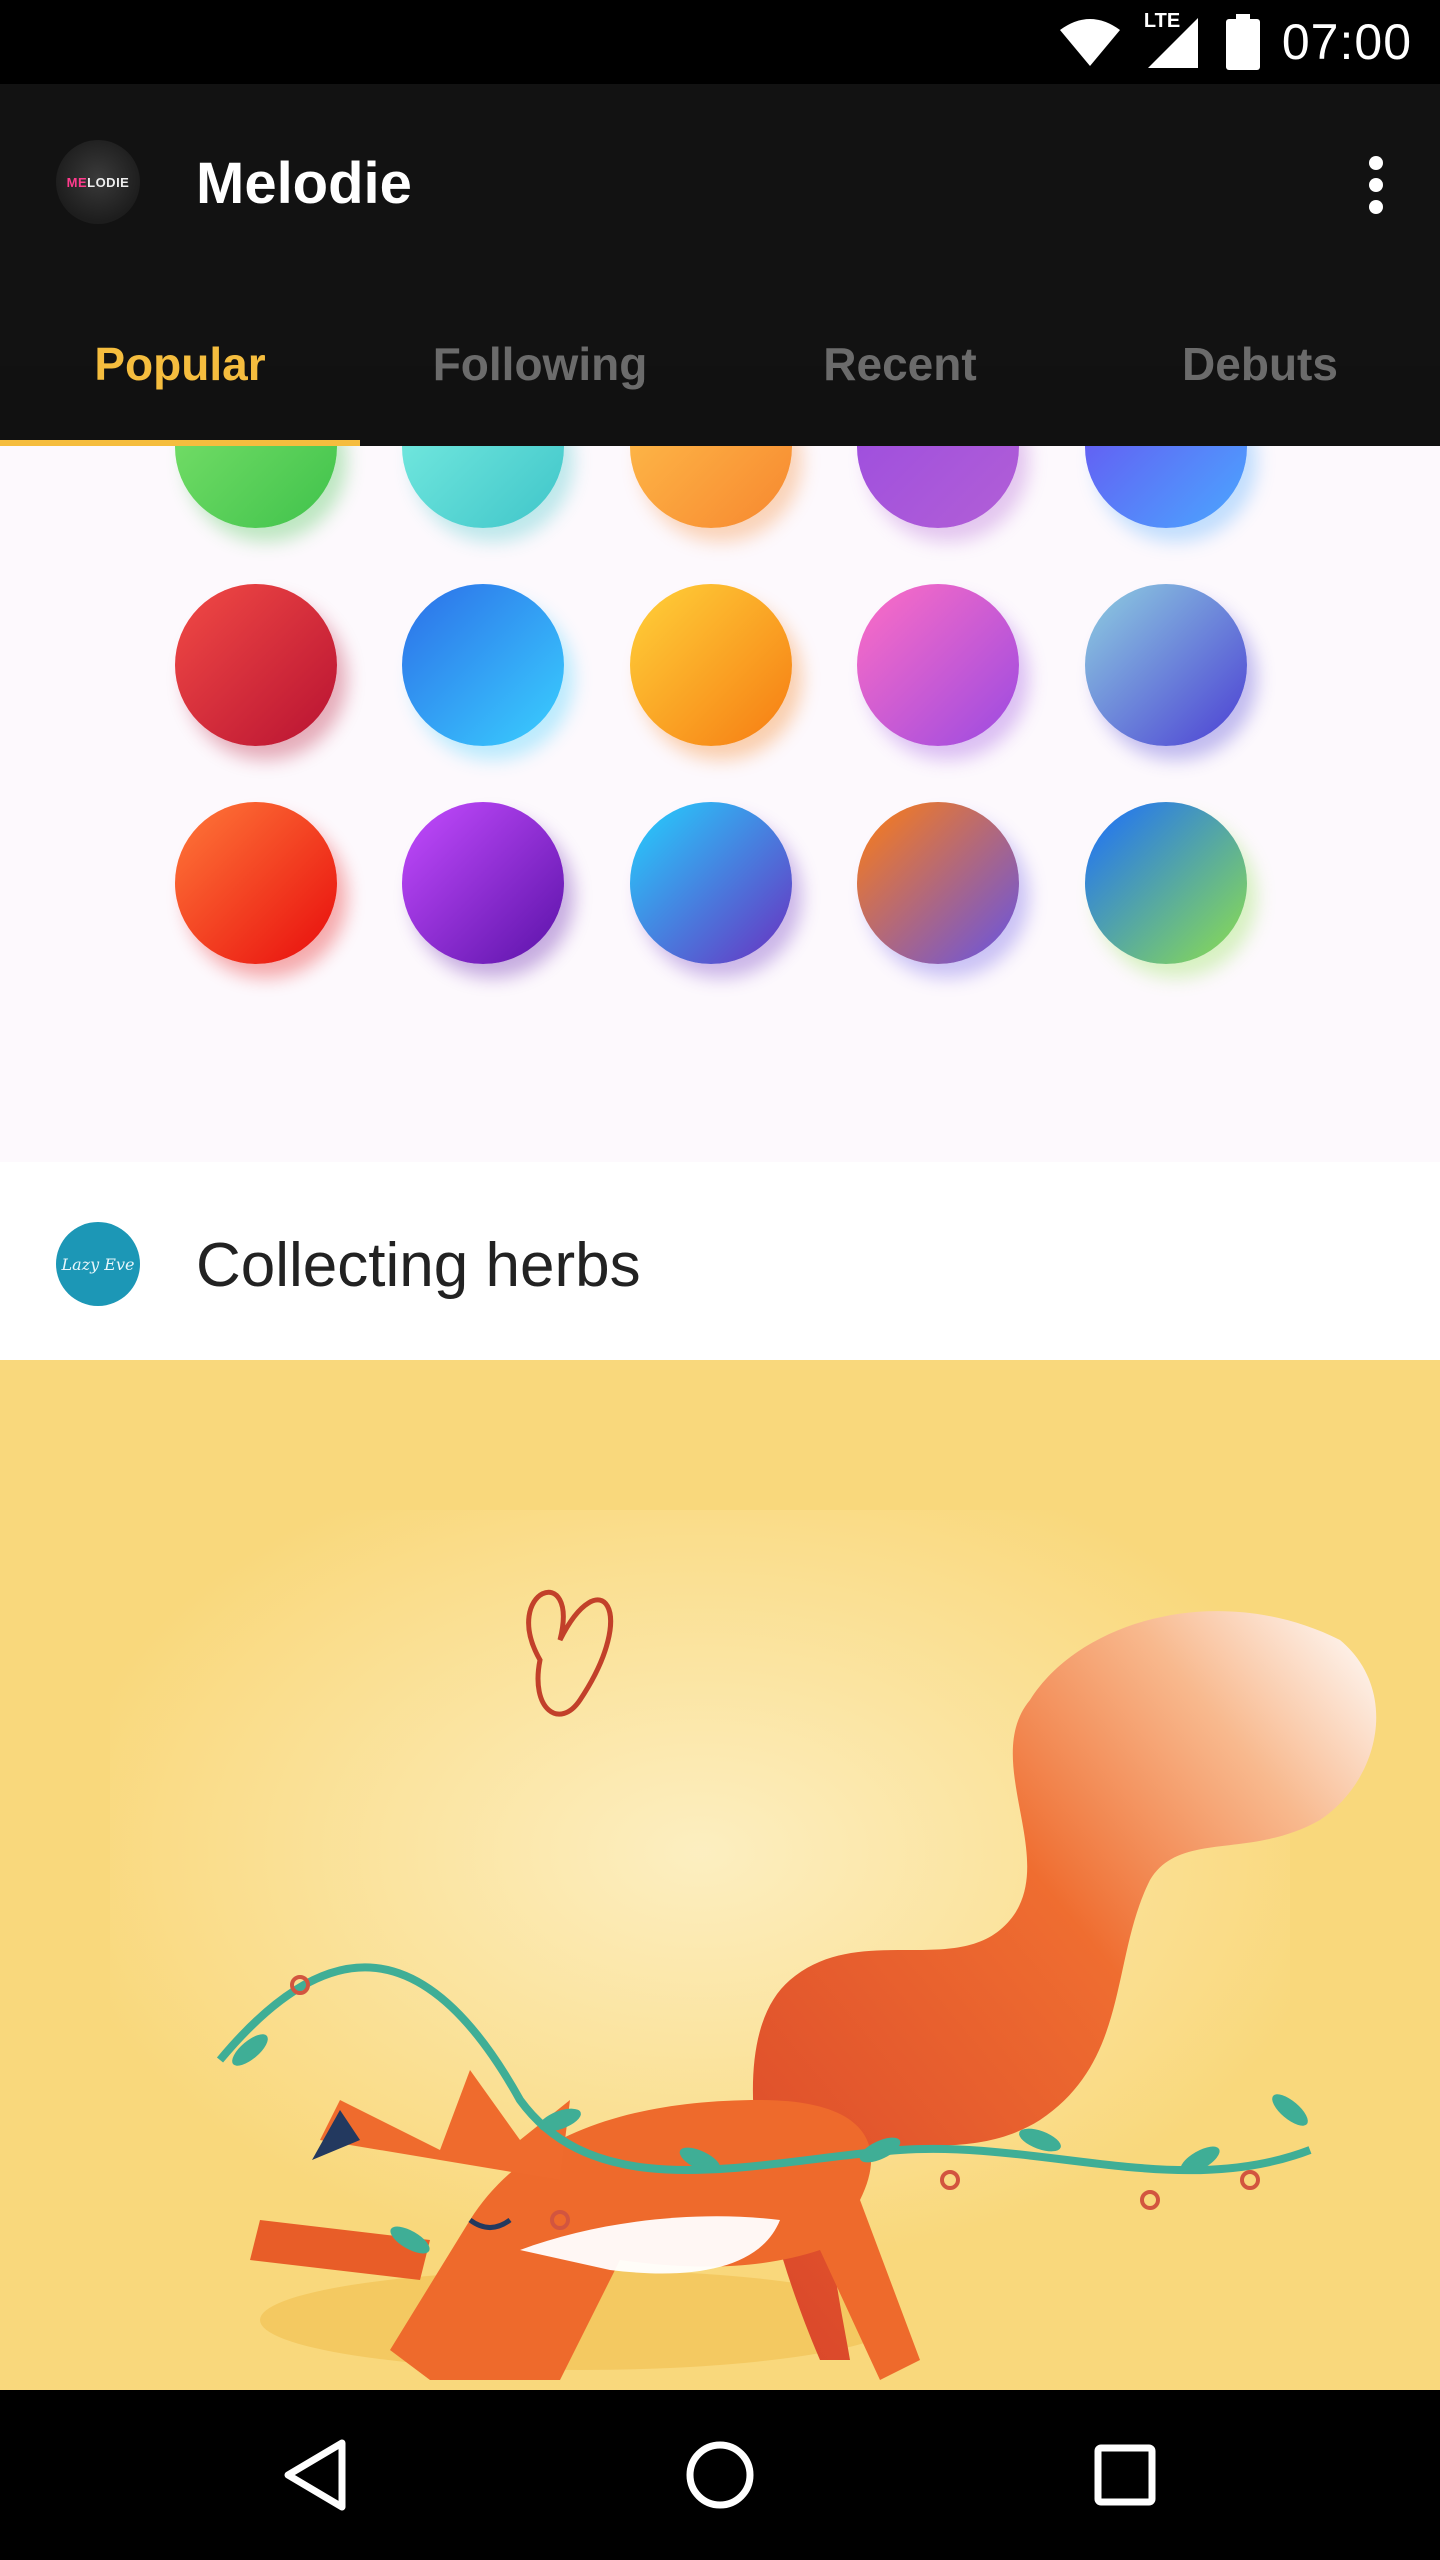  I want to click on app-title: Melodie, so click(304, 183).